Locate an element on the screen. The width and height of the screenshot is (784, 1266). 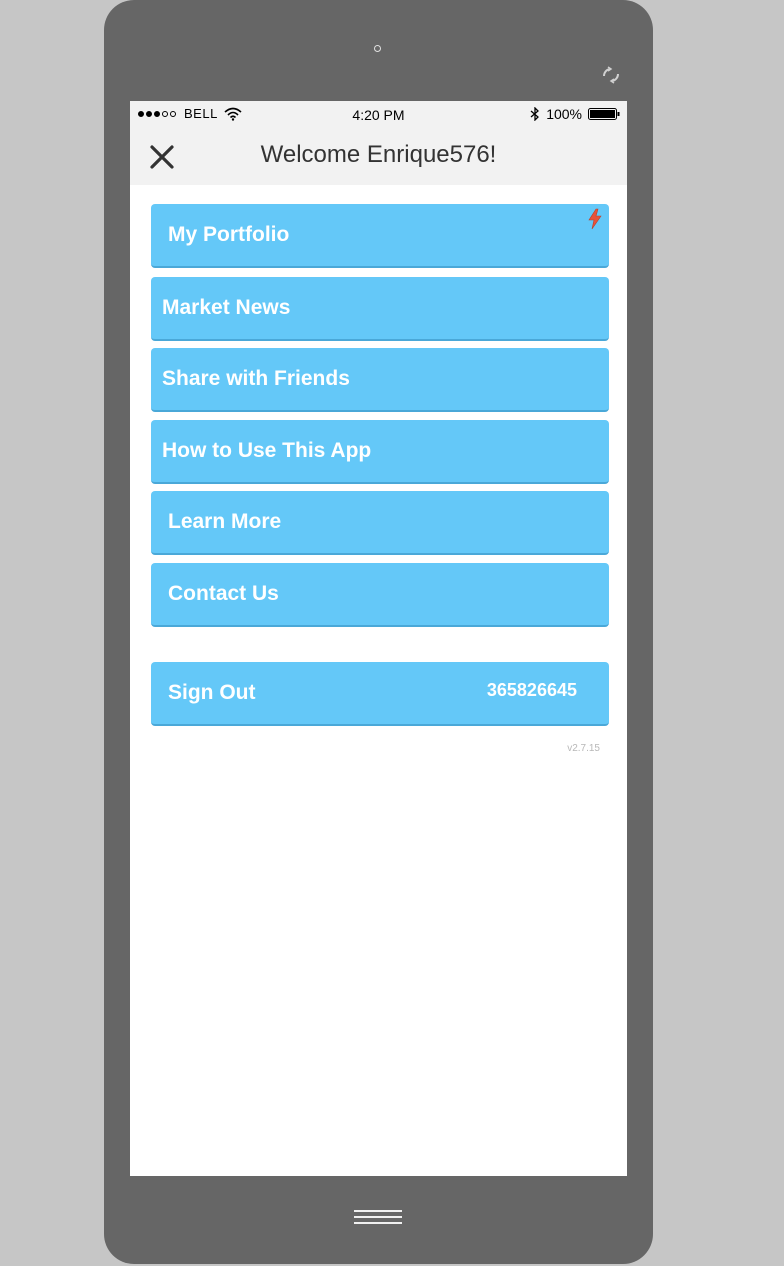
menu-item-label: Share with Friends is located at coordinates (256, 378).